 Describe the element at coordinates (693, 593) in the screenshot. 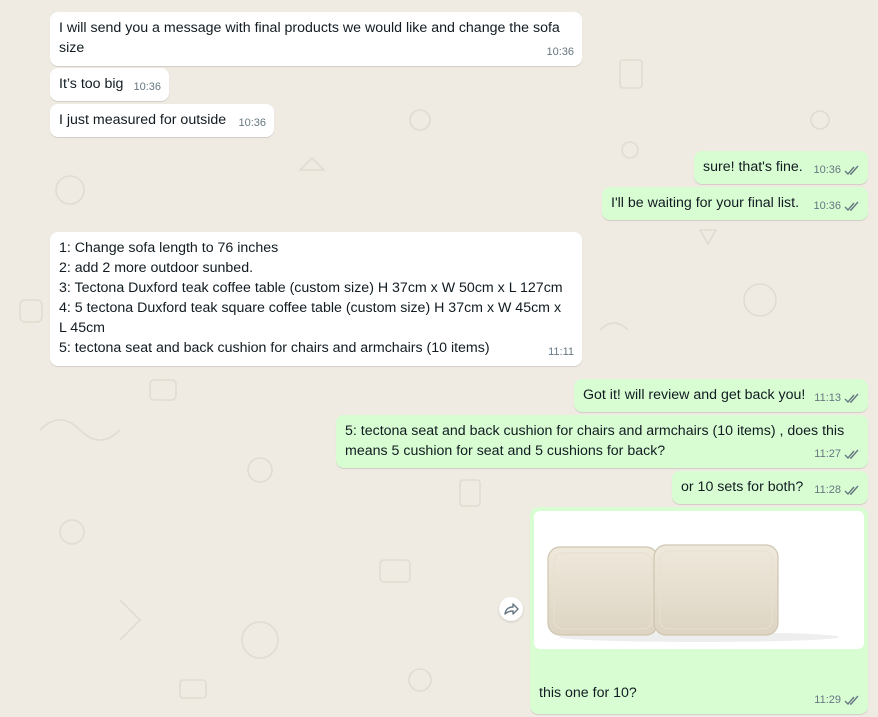

I see `cushion-illustration` at that location.